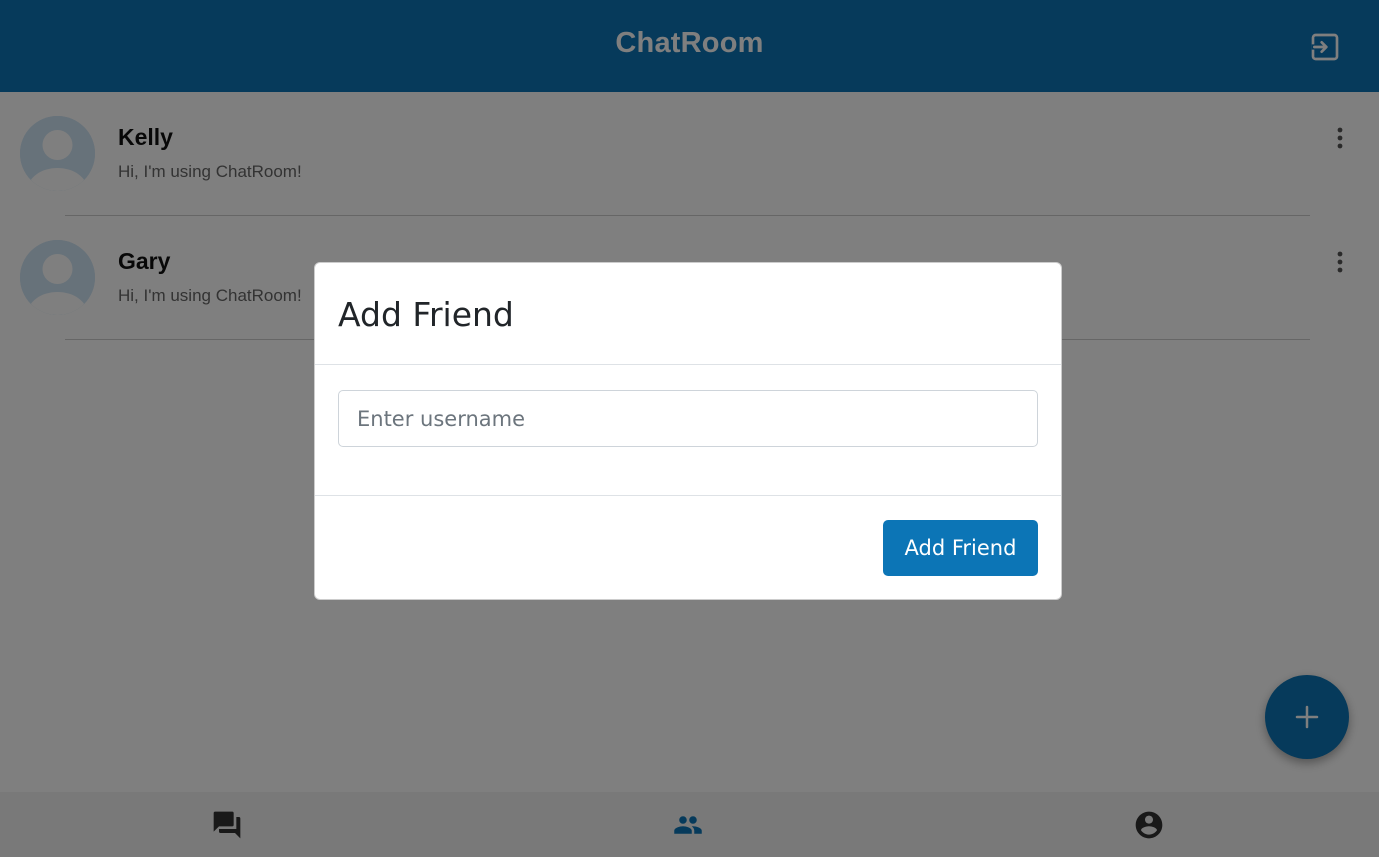 Image resolution: width=1379 pixels, height=857 pixels. I want to click on modal-body, so click(688, 430).